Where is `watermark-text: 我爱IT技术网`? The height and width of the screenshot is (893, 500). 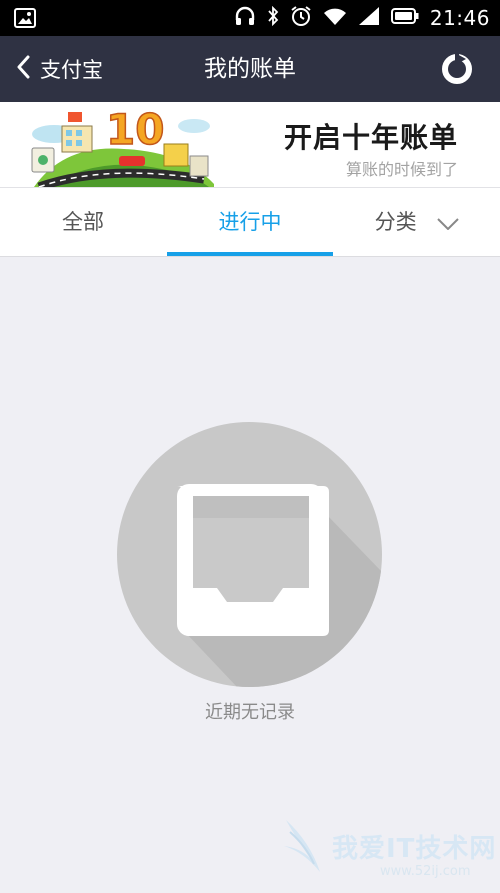 watermark-text: 我爱IT技术网 is located at coordinates (414, 849).